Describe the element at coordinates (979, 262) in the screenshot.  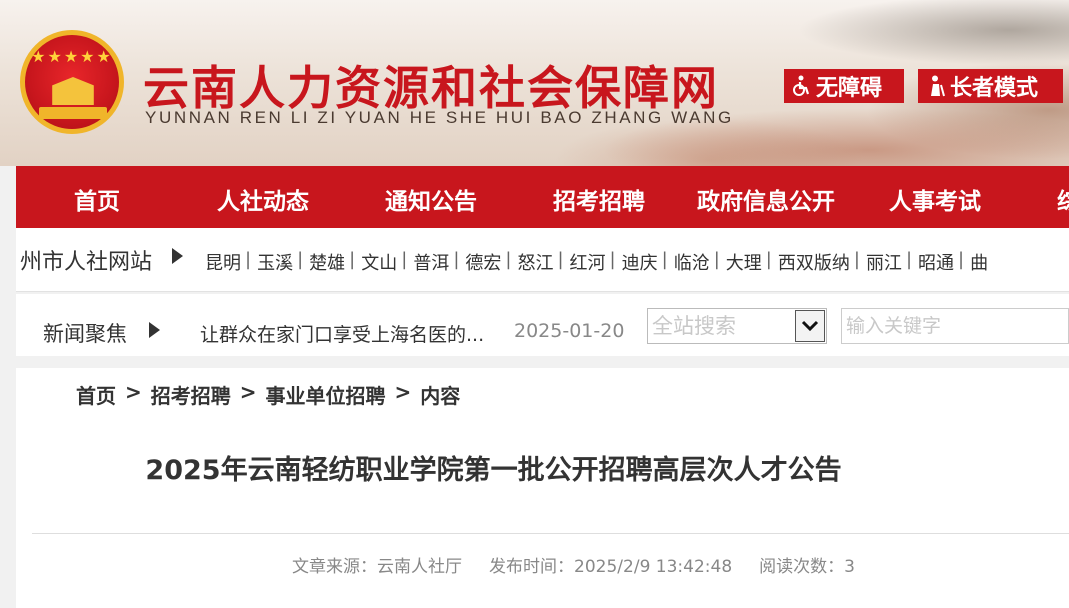
I see `city-link-qujing: 曲` at that location.